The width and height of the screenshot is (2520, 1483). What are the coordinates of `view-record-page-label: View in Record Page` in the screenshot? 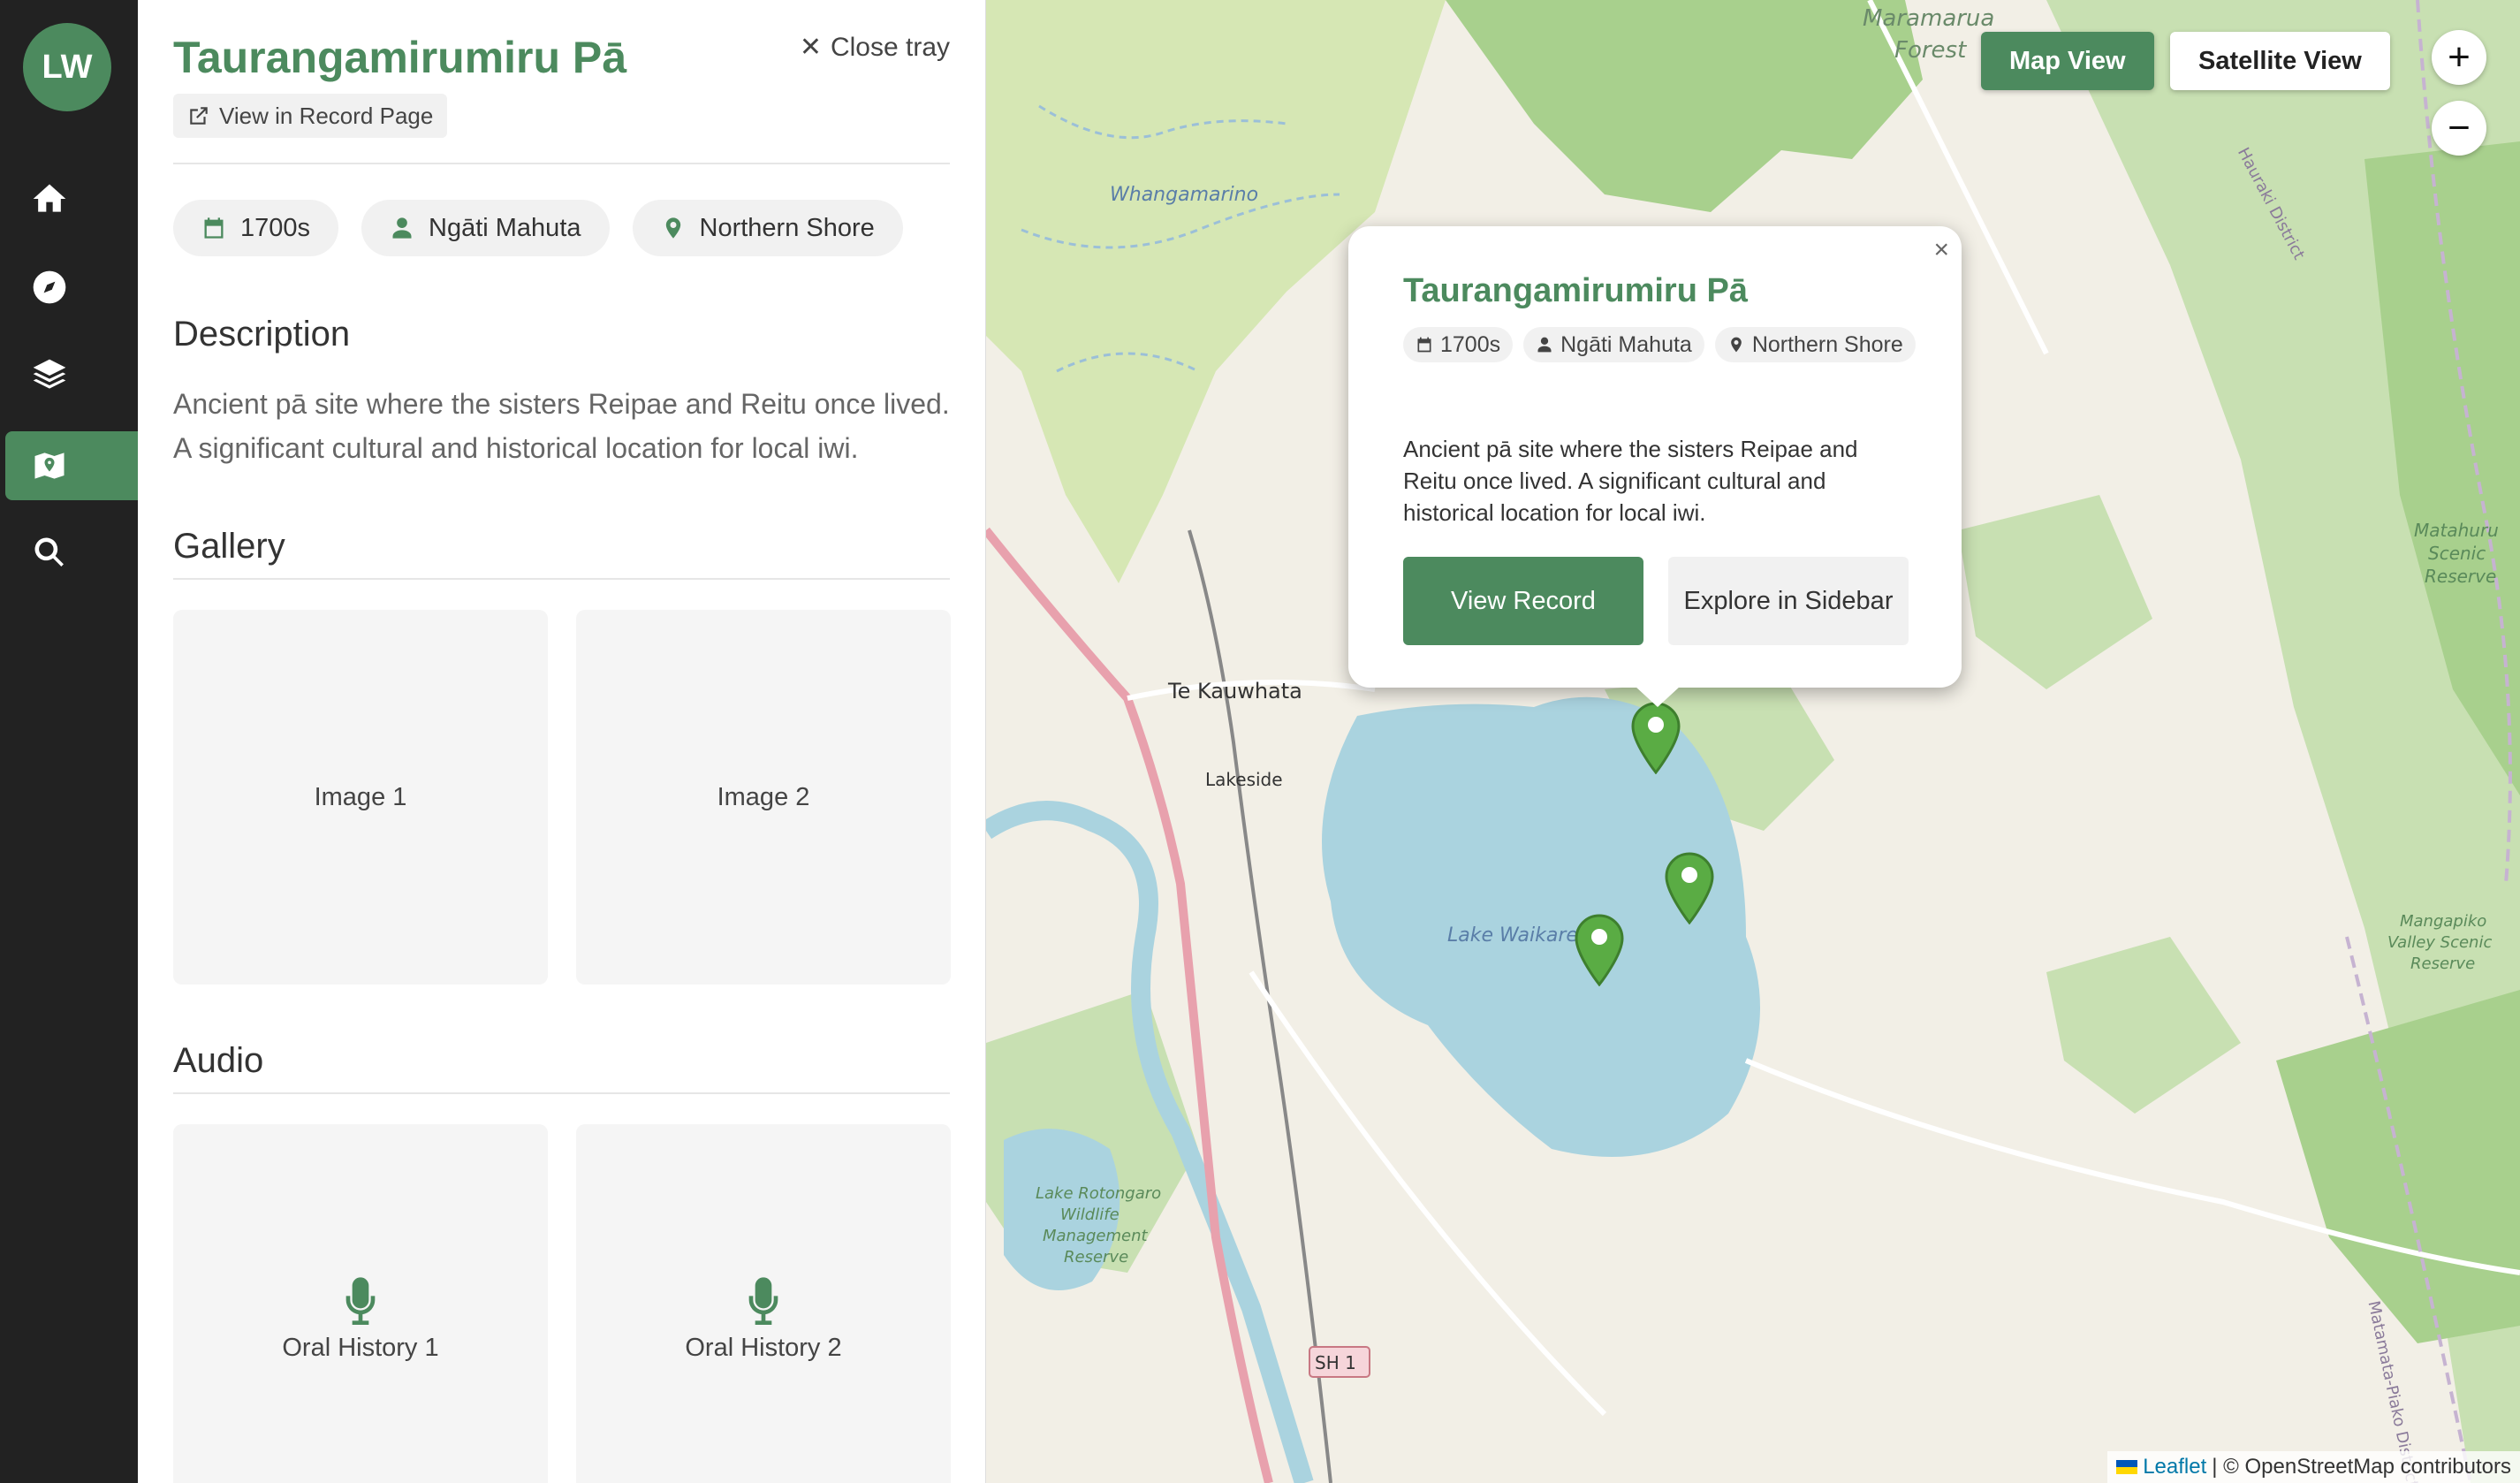 It's located at (326, 115).